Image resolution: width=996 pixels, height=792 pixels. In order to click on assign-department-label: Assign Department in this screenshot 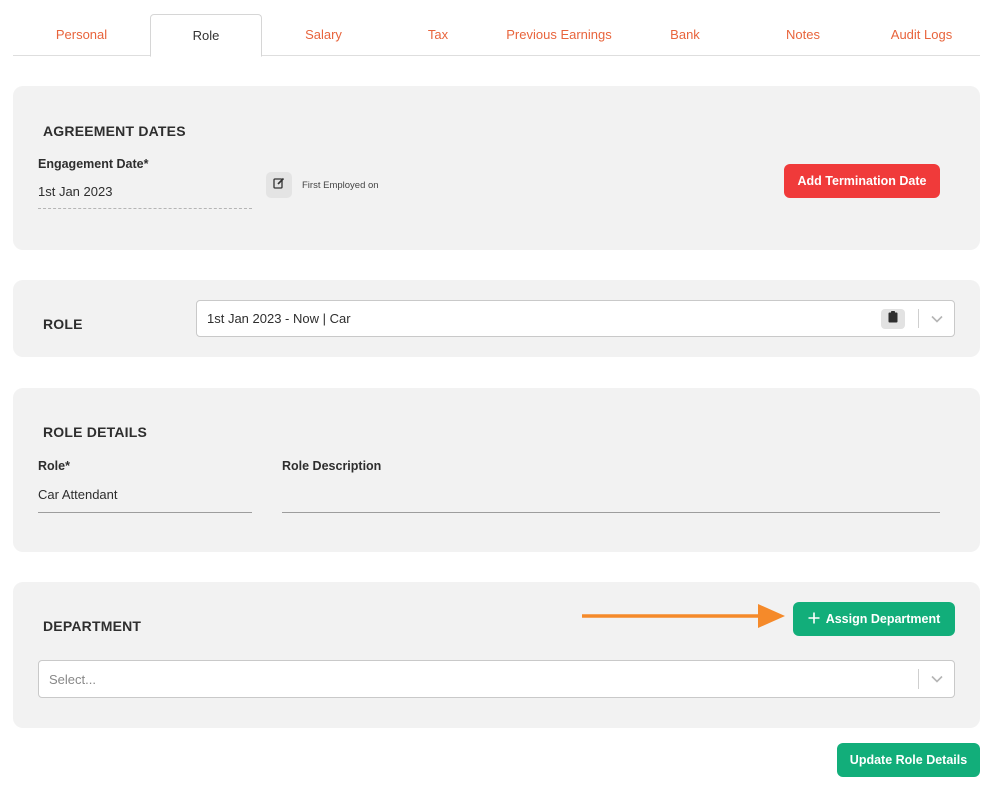, I will do `click(883, 619)`.